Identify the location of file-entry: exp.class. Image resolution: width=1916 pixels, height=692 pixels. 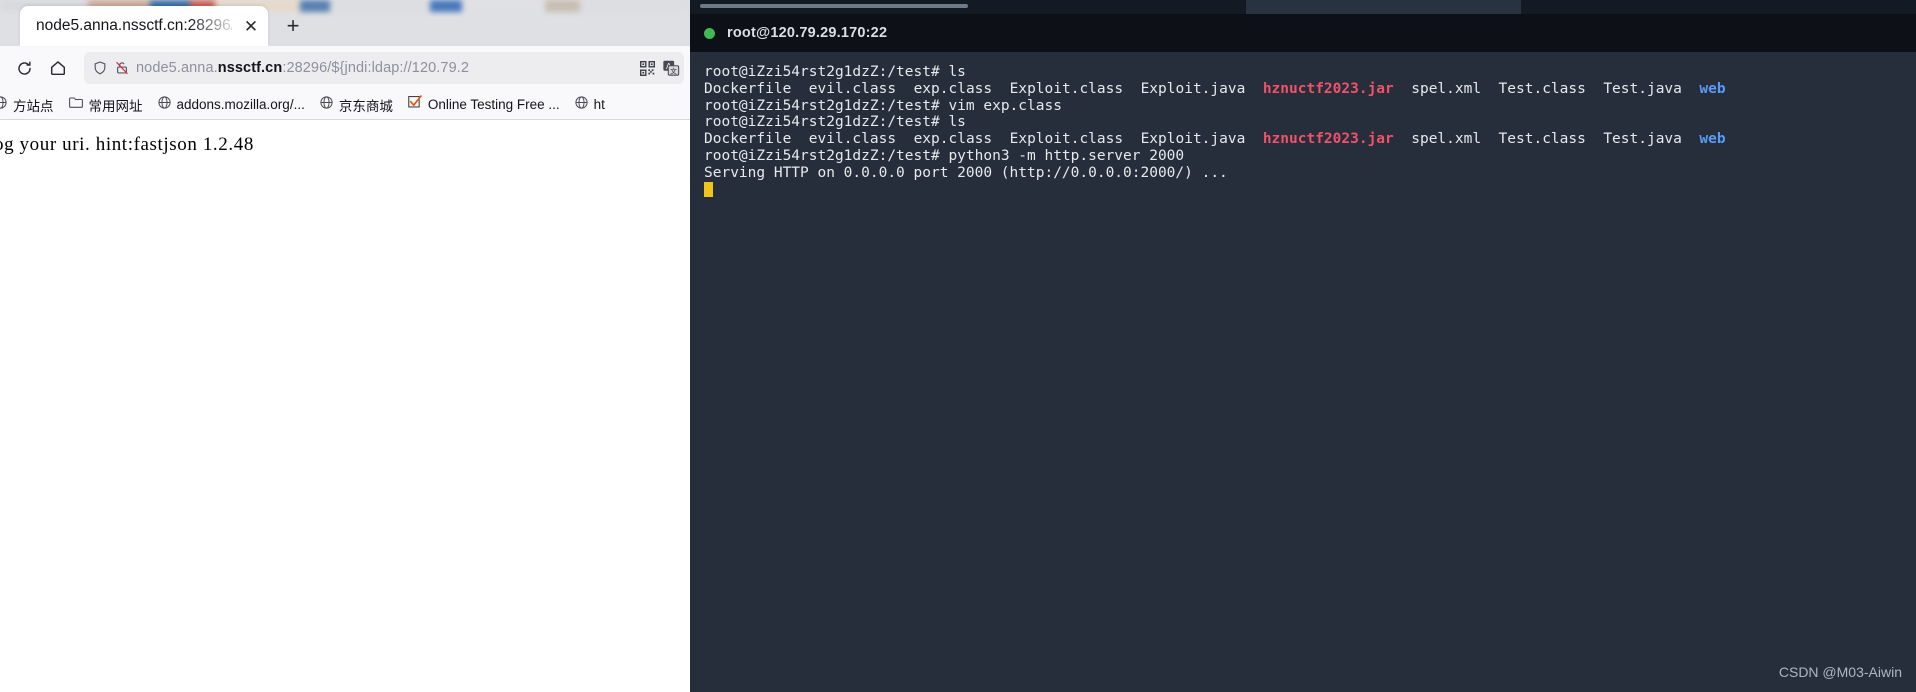
(953, 88).